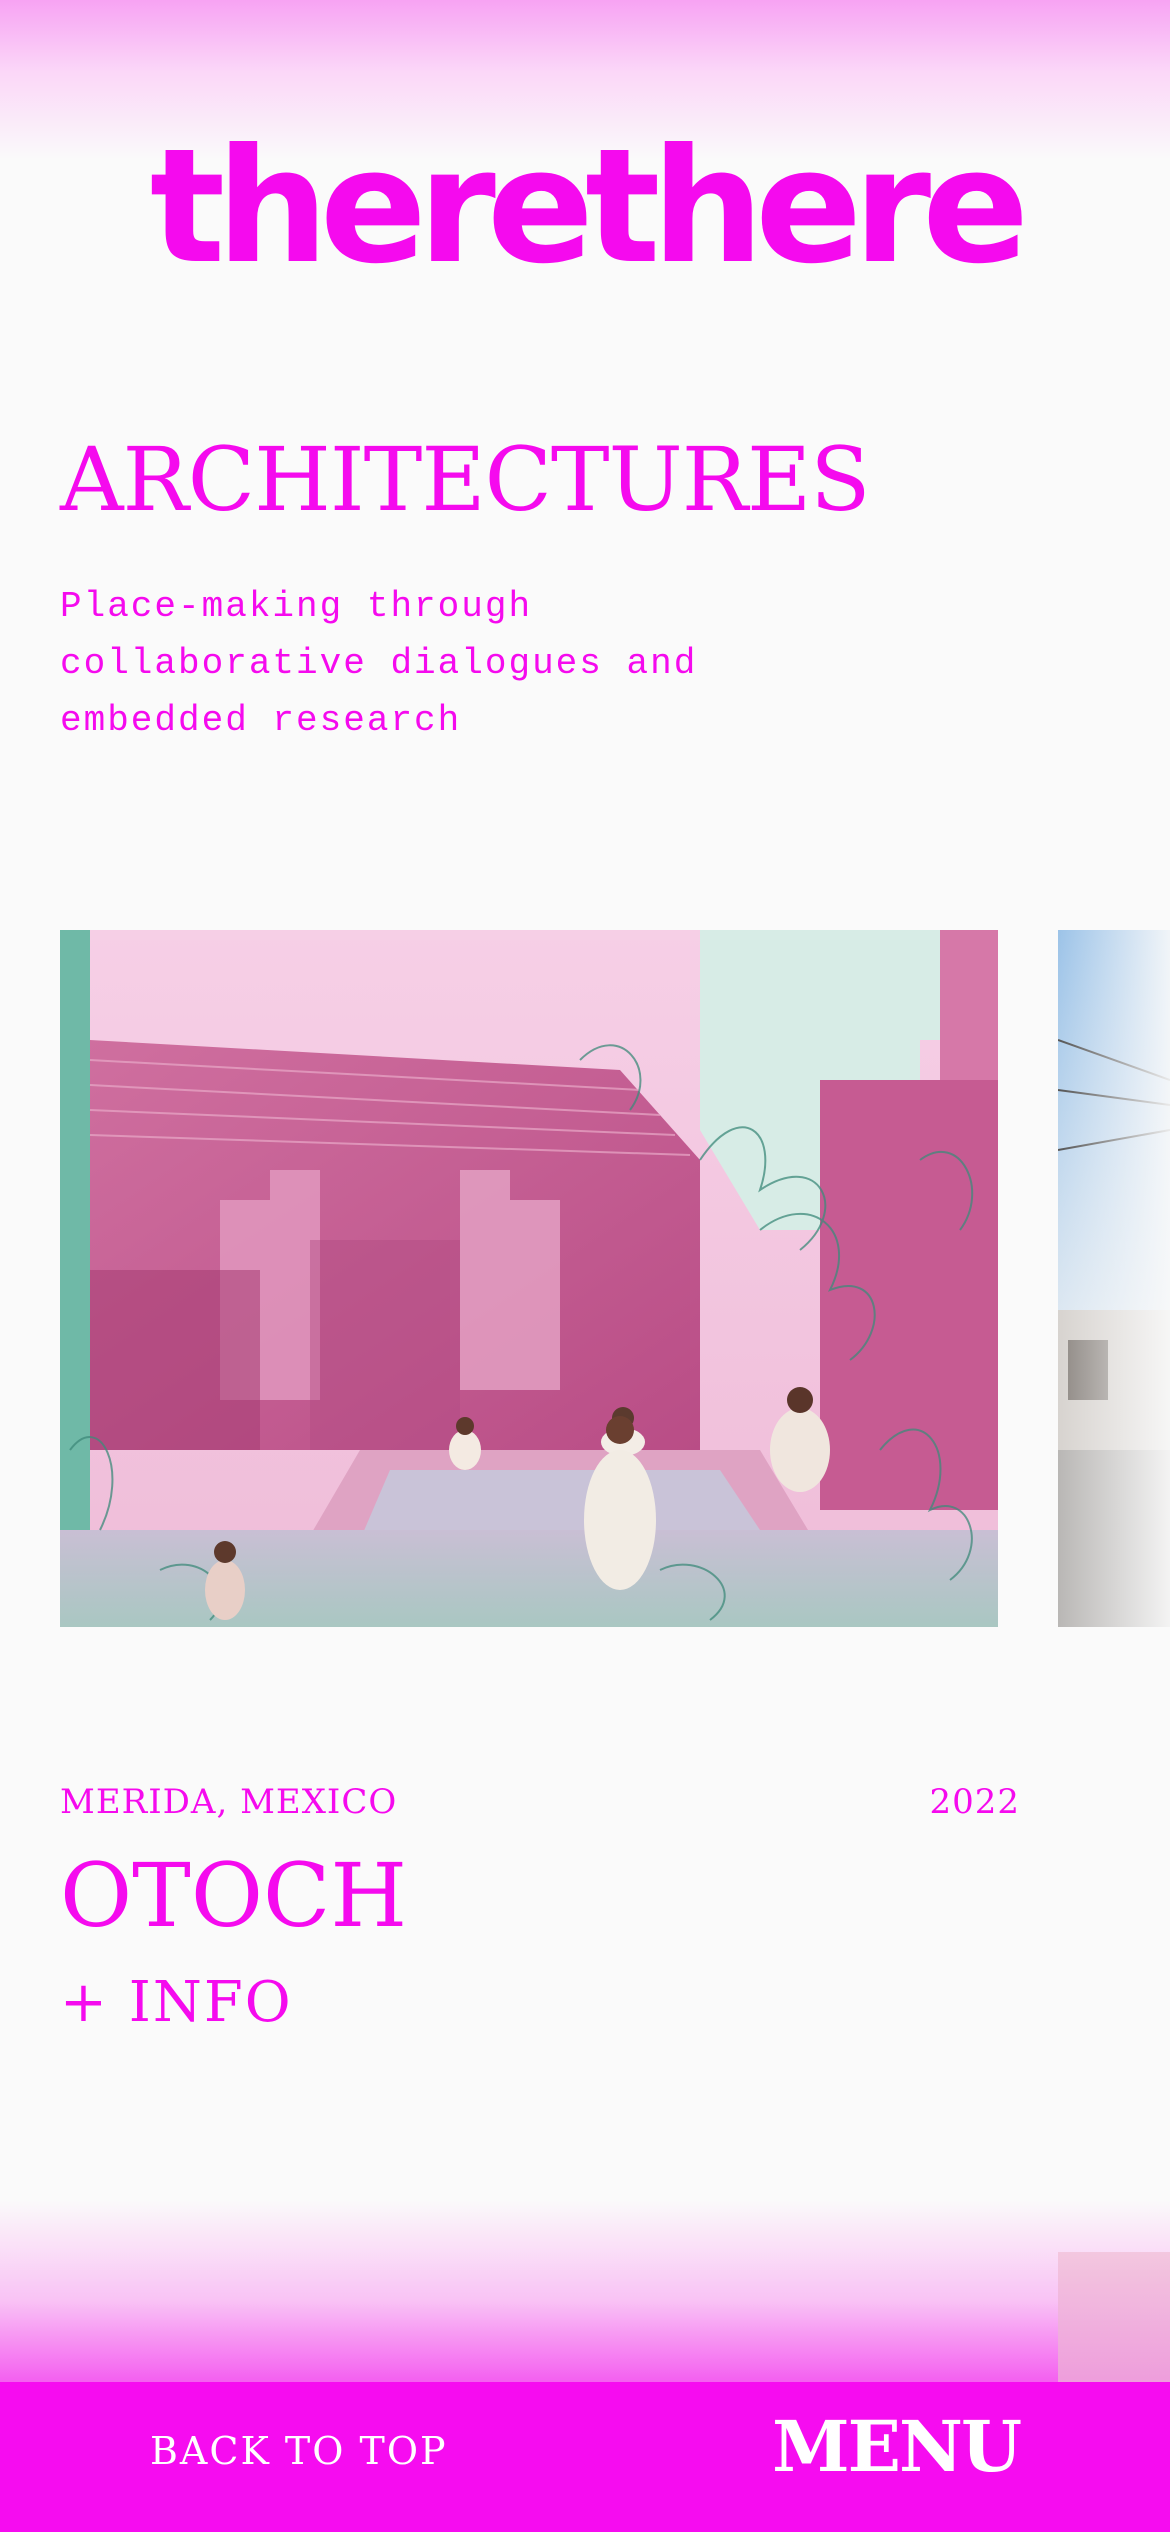 The height and width of the screenshot is (2532, 1170). I want to click on bottom-gradient, so click(585, 2291).